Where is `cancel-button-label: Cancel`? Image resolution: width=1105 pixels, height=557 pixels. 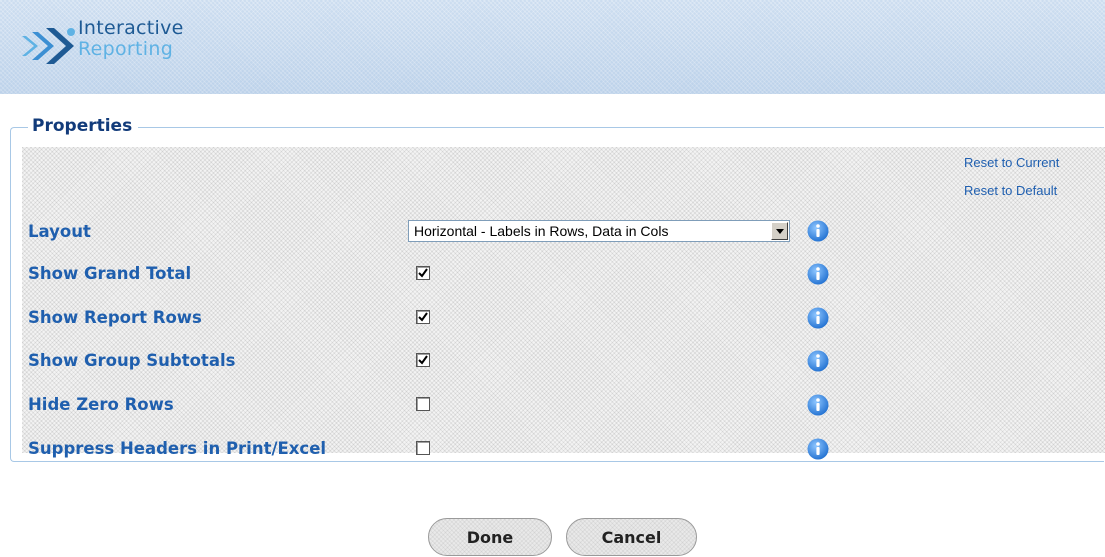
cancel-button-label: Cancel is located at coordinates (631, 537).